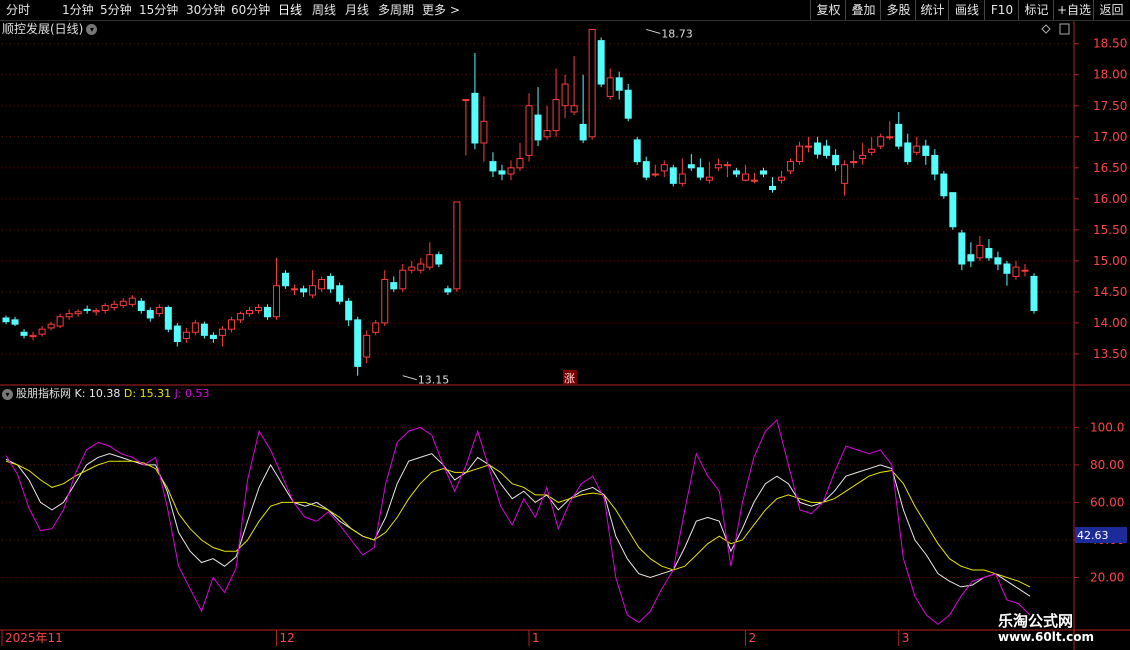  What do you see at coordinates (1107, 577) in the screenshot?
I see `indicator-tick-label: 20.00` at bounding box center [1107, 577].